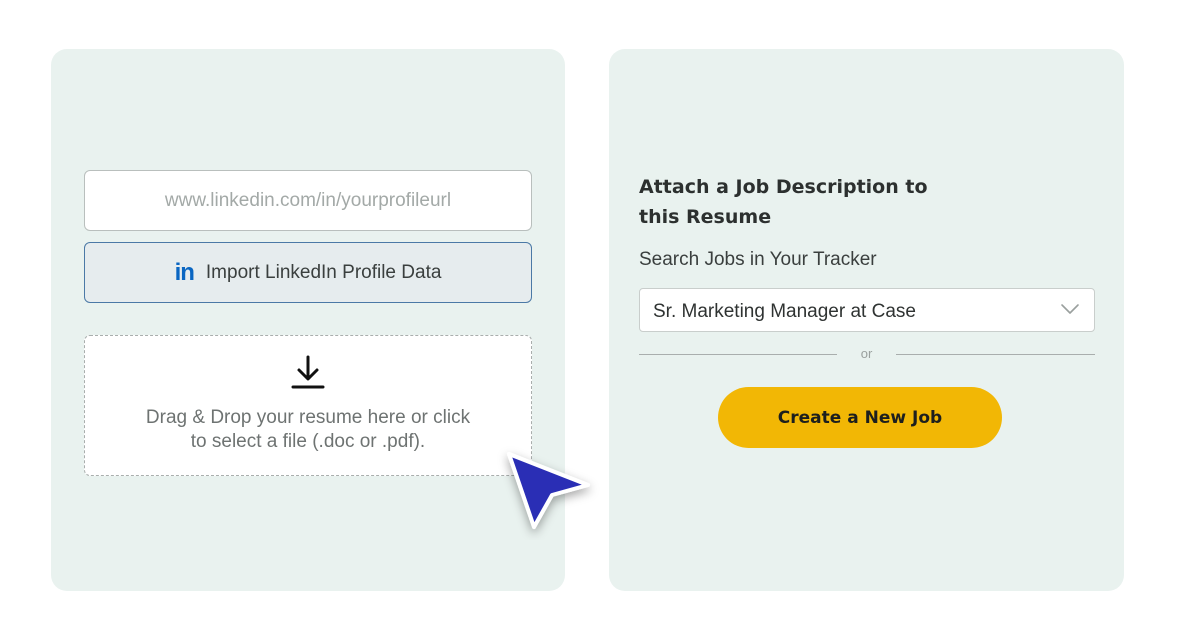 The width and height of the screenshot is (1181, 640). Describe the element at coordinates (308, 417) in the screenshot. I see `drop-text-line-1: Drag & Drop your resume here or click` at that location.